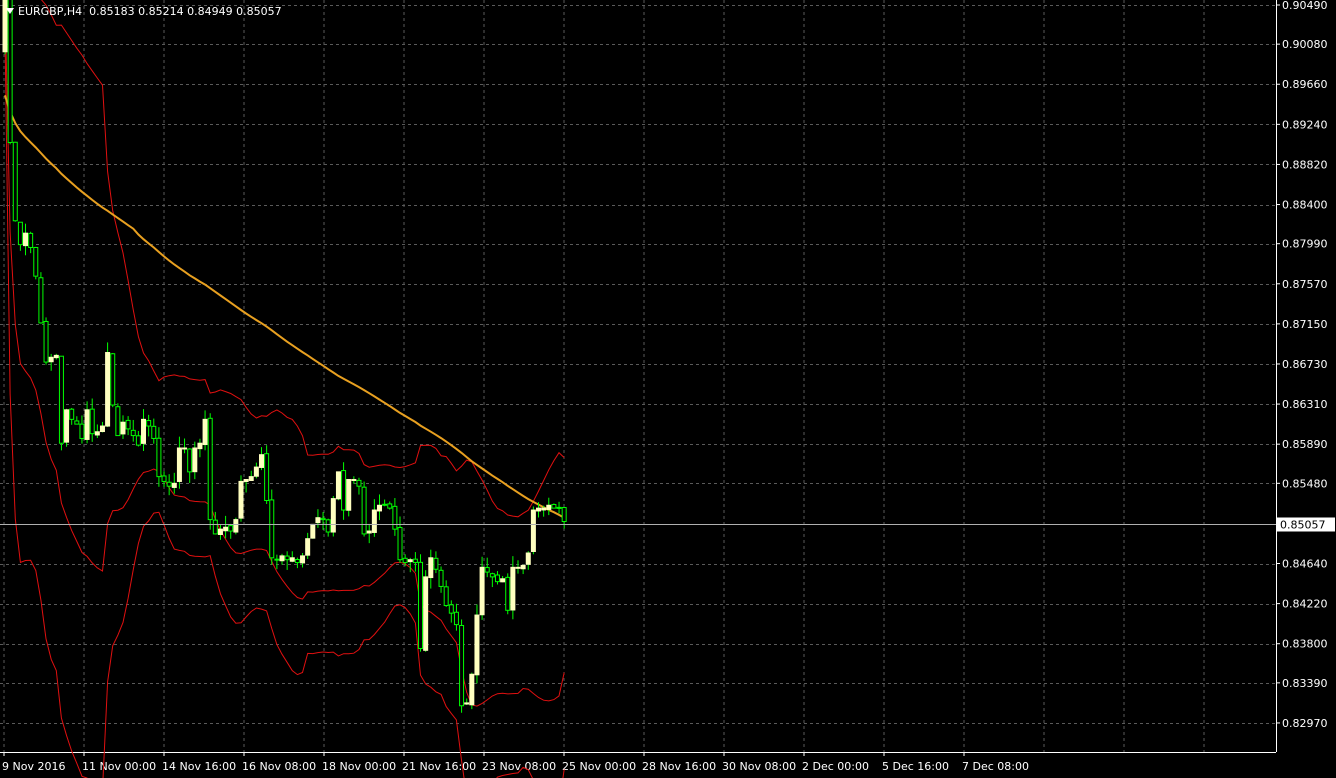 Image resolution: width=1336 pixels, height=778 pixels. Describe the element at coordinates (1305, 644) in the screenshot. I see `price-label: 0.83800` at that location.